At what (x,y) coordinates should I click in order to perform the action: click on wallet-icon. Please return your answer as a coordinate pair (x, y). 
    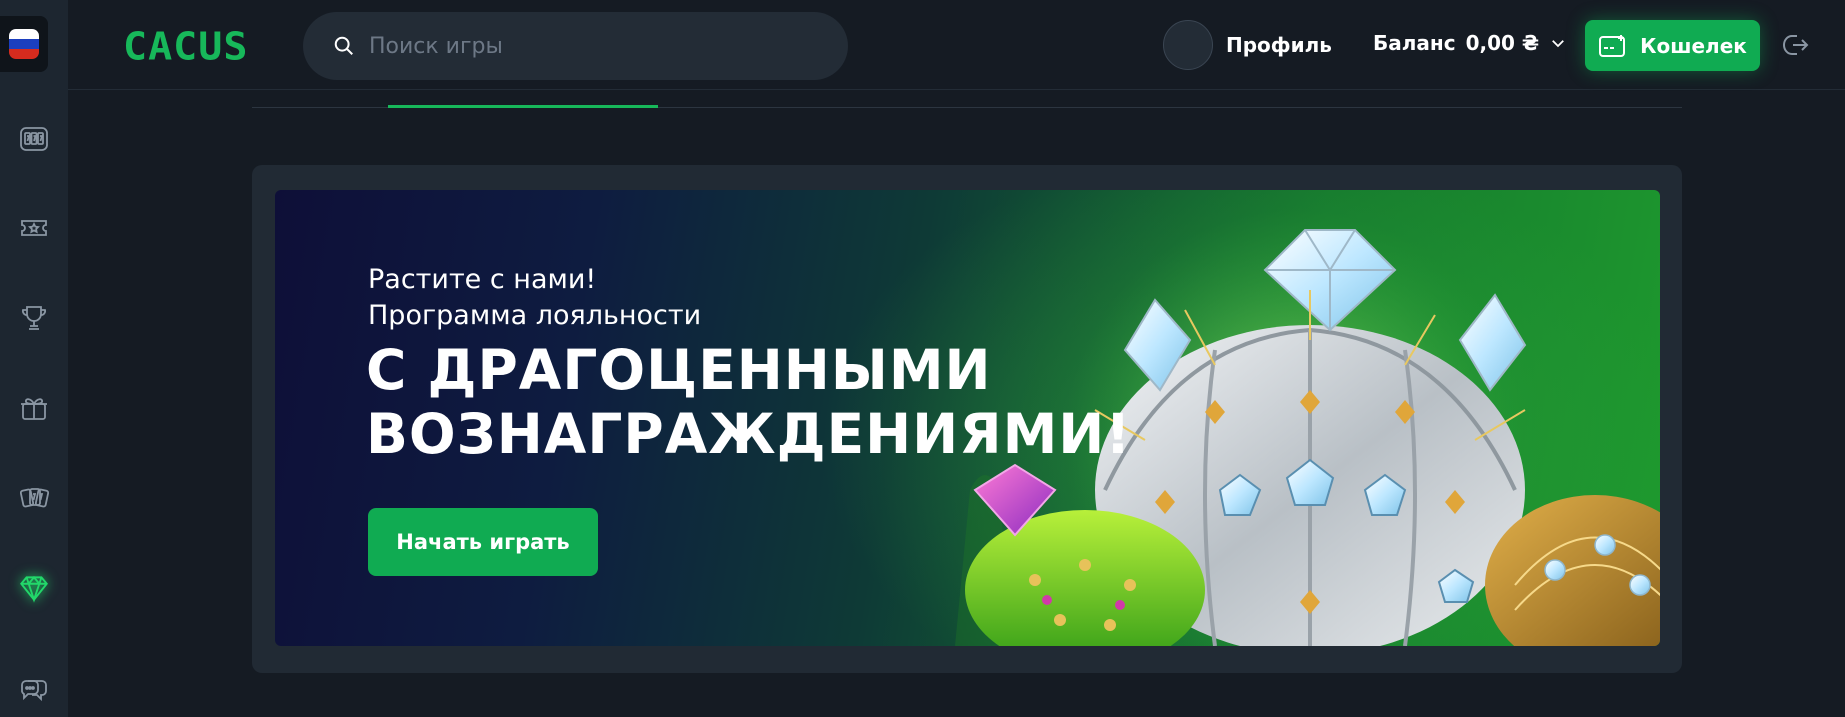
    Looking at the image, I should click on (1612, 45).